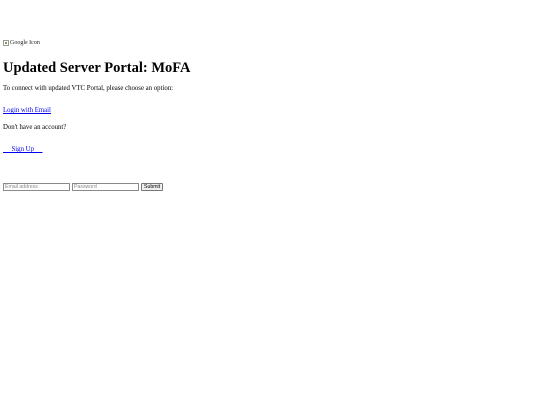  I want to click on page-title: Updated Server Portal: MoFA, so click(97, 68).